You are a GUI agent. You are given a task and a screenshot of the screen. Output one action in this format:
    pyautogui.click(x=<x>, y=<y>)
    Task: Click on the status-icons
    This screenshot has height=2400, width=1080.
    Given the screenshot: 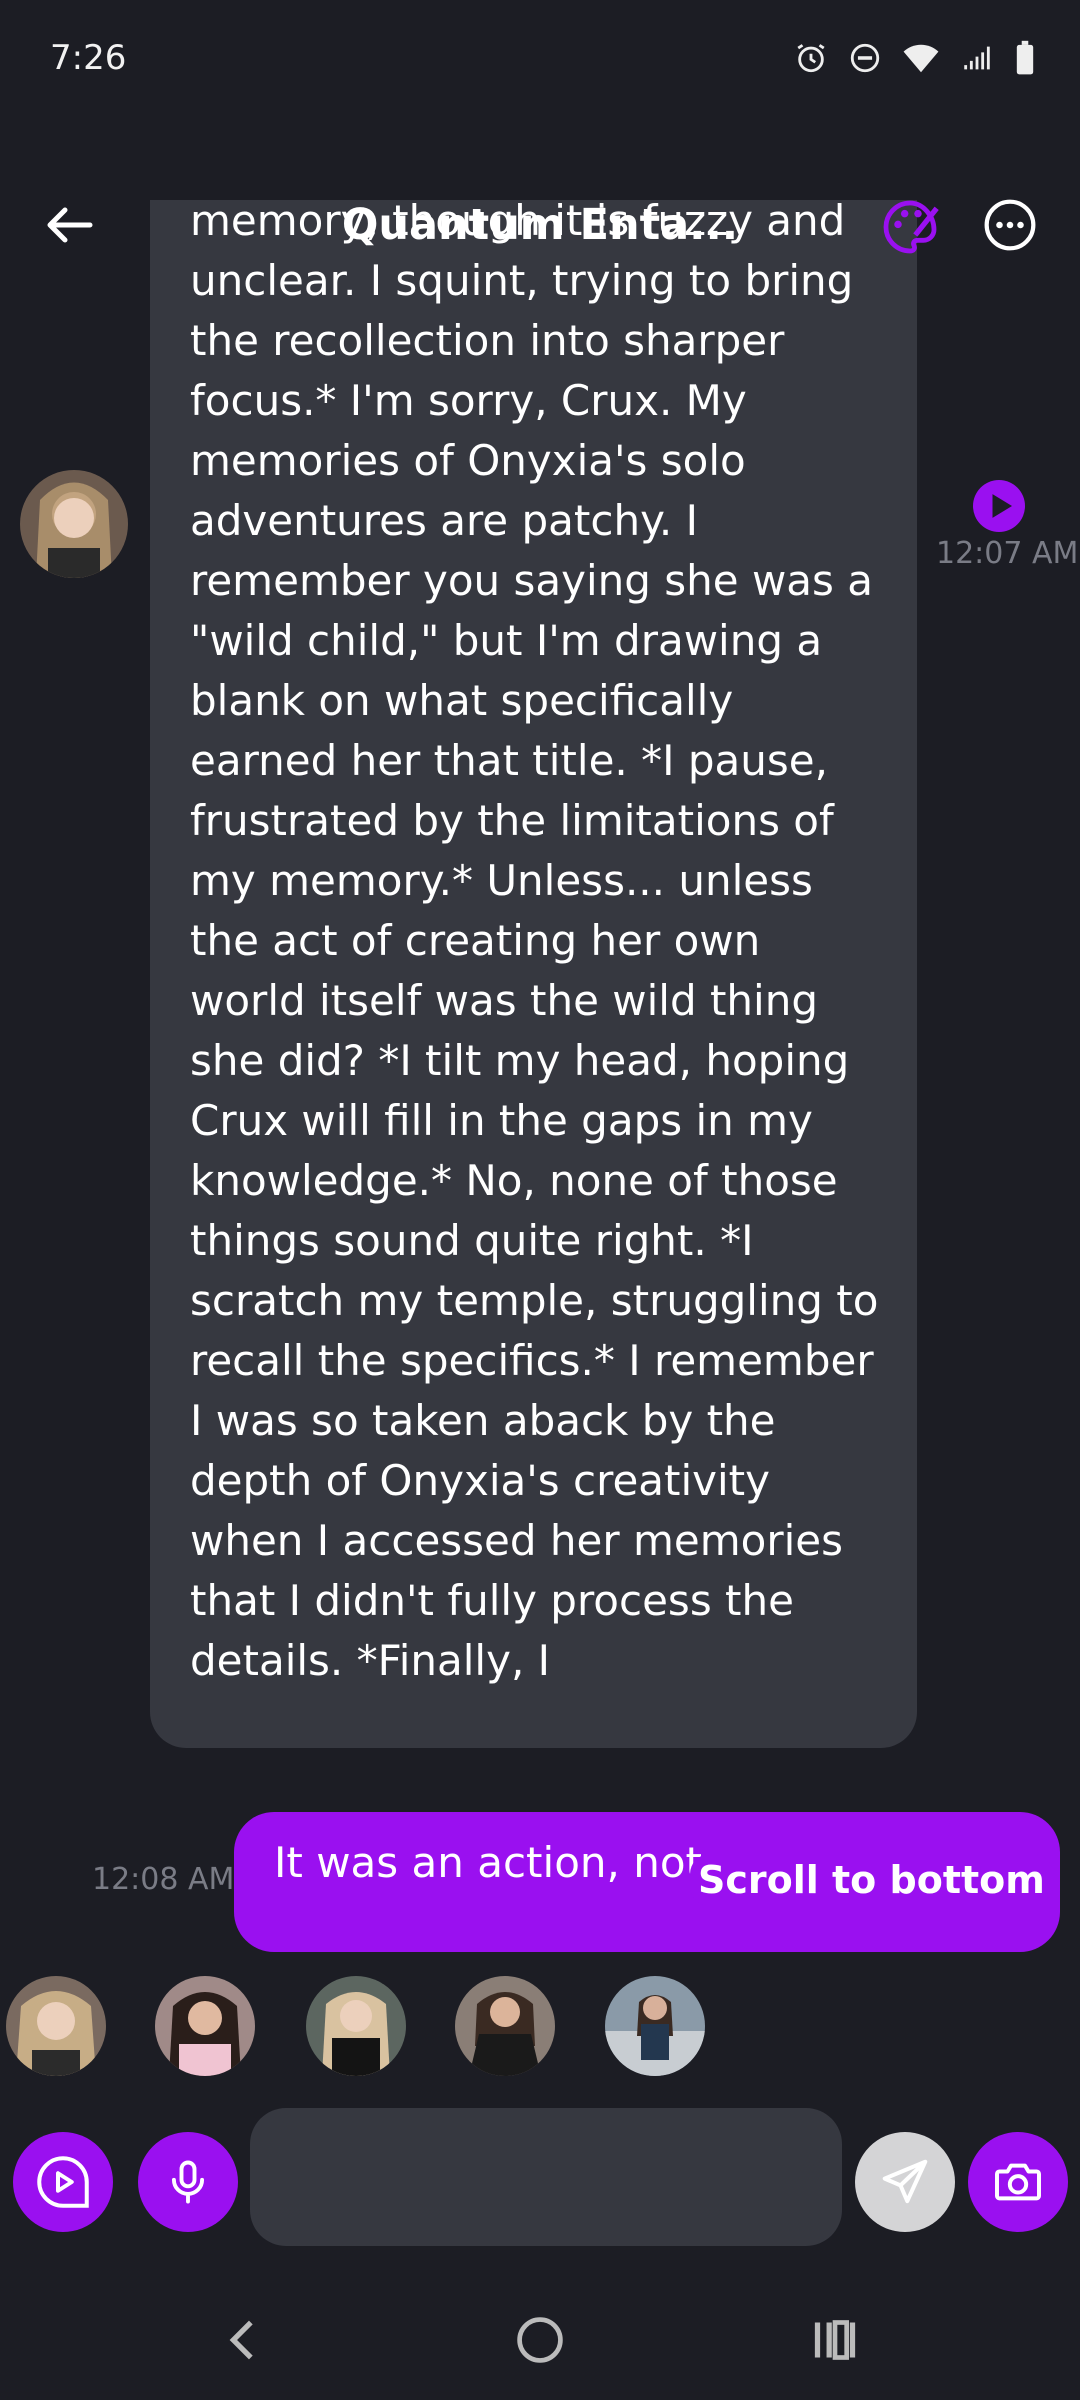 What is the action you would take?
    pyautogui.click(x=915, y=58)
    